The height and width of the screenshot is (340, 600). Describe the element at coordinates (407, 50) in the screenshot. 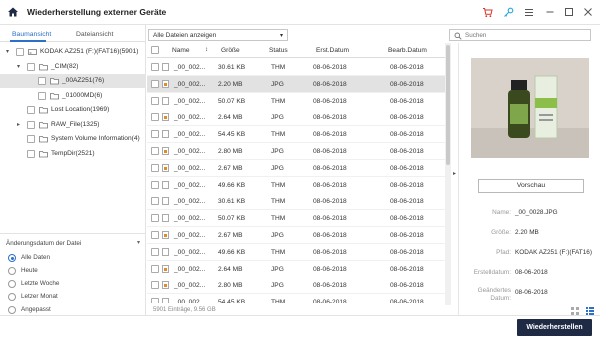

I see `column-modified: Bearb.Datum` at that location.